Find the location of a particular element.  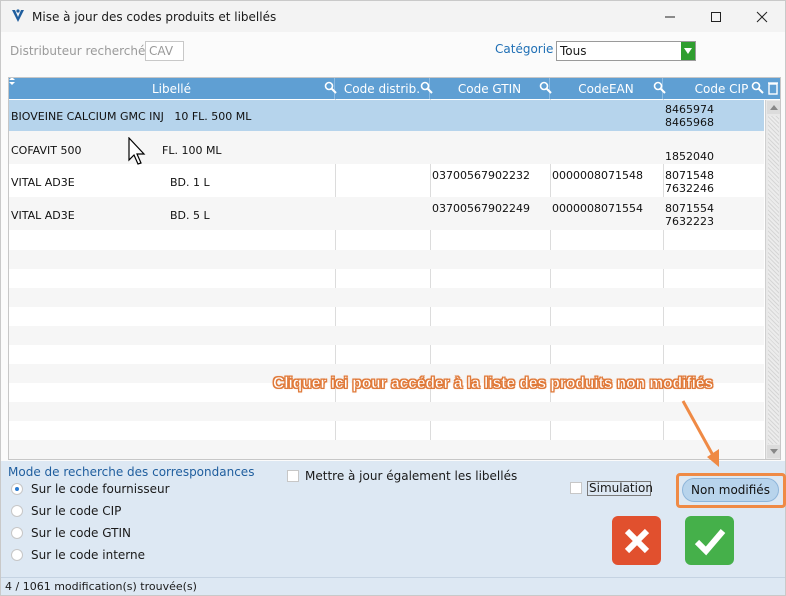

mode-title: Mode de recherche des correspondances is located at coordinates (131, 472).